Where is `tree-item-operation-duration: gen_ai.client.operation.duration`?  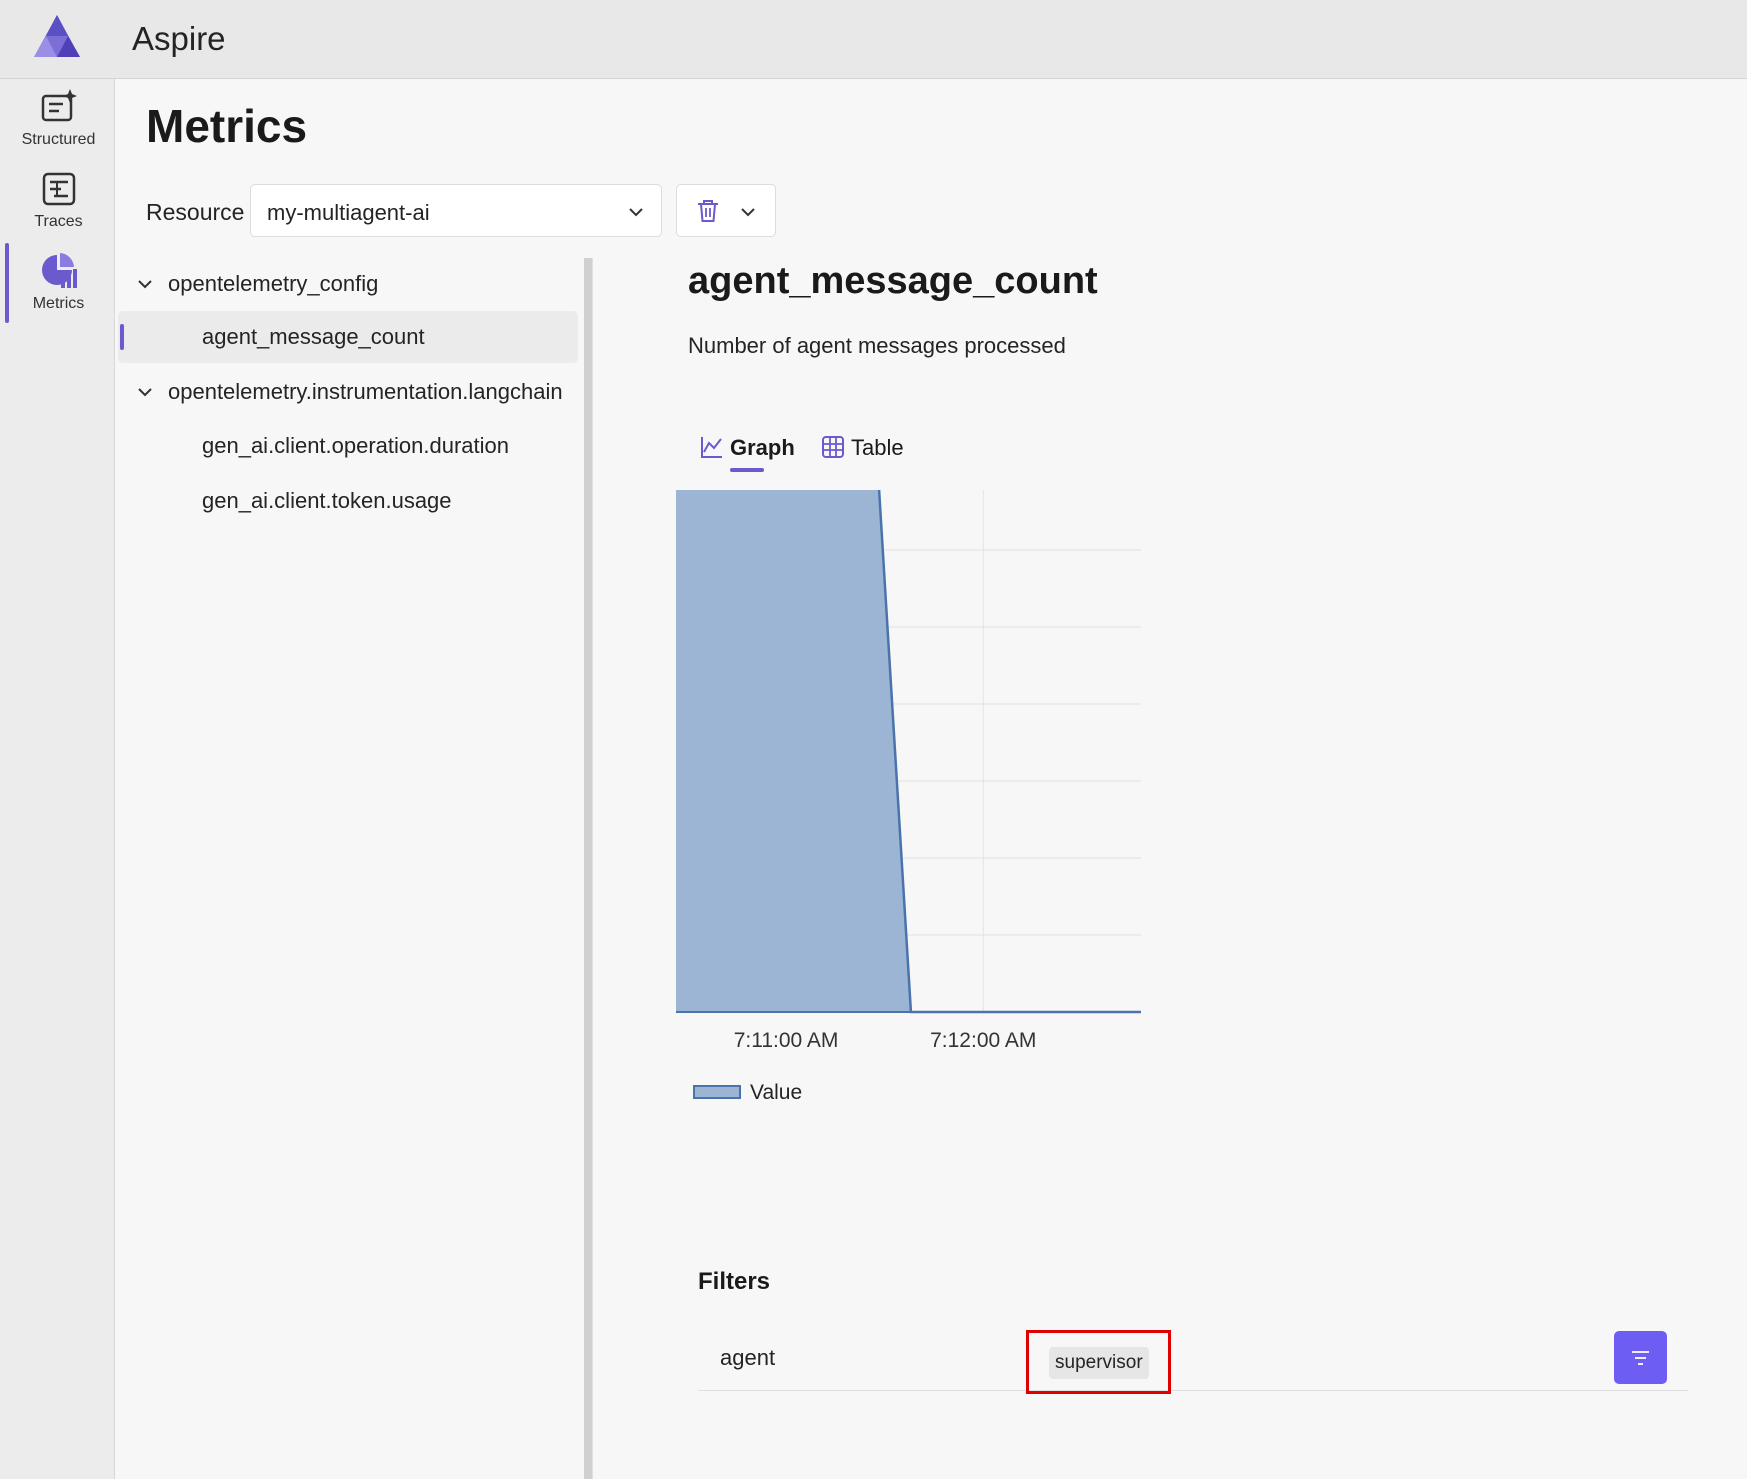 tree-item-operation-duration: gen_ai.client.operation.duration is located at coordinates (347, 446).